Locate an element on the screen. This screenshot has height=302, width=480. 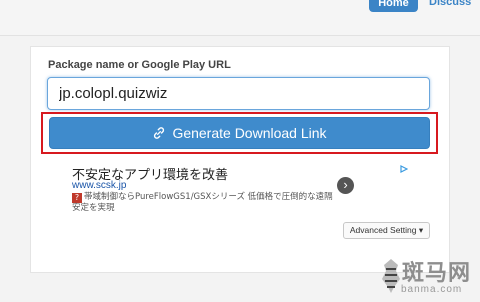
watermark-sub: banma.com is located at coordinates (432, 289).